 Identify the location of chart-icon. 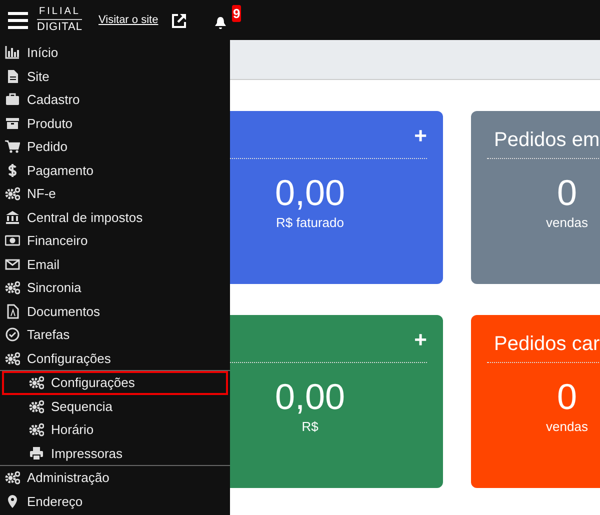
(12, 52).